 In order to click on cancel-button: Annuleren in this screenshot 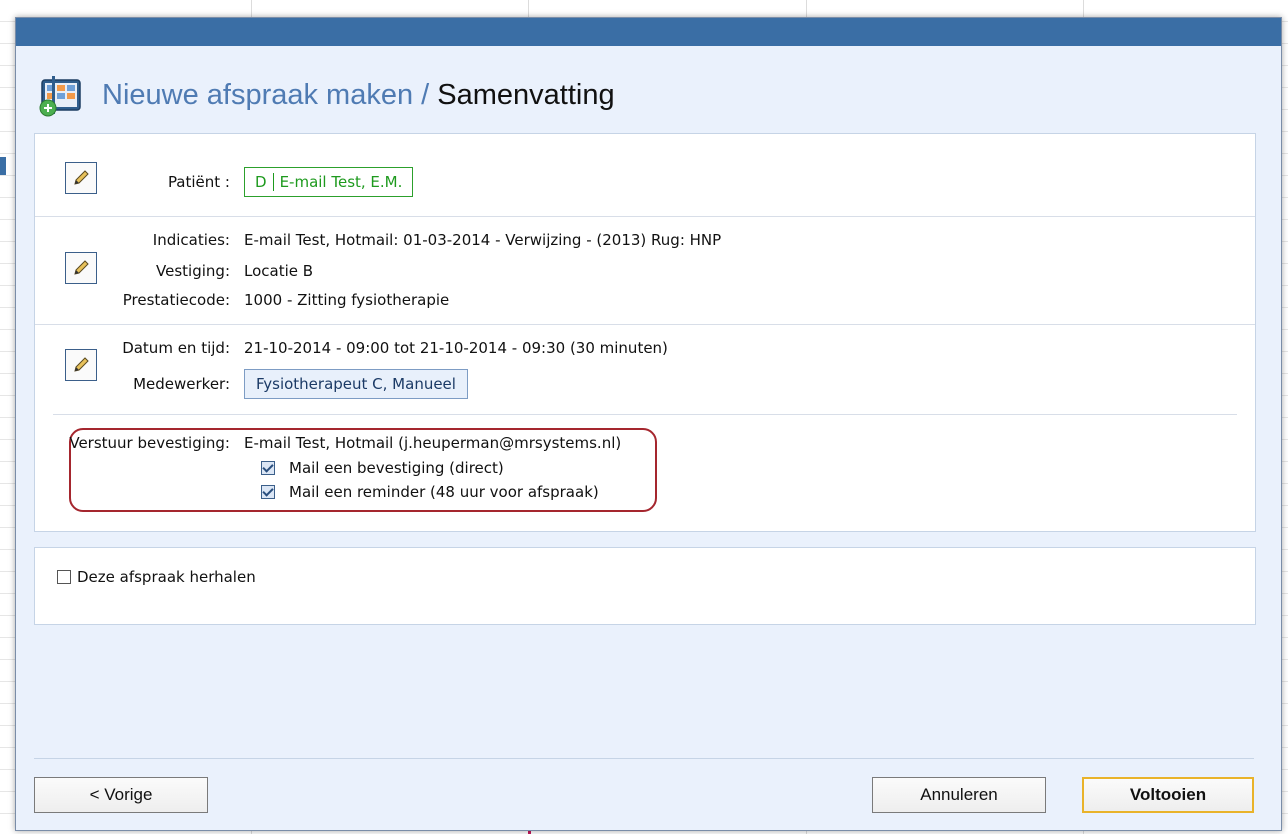, I will do `click(959, 795)`.